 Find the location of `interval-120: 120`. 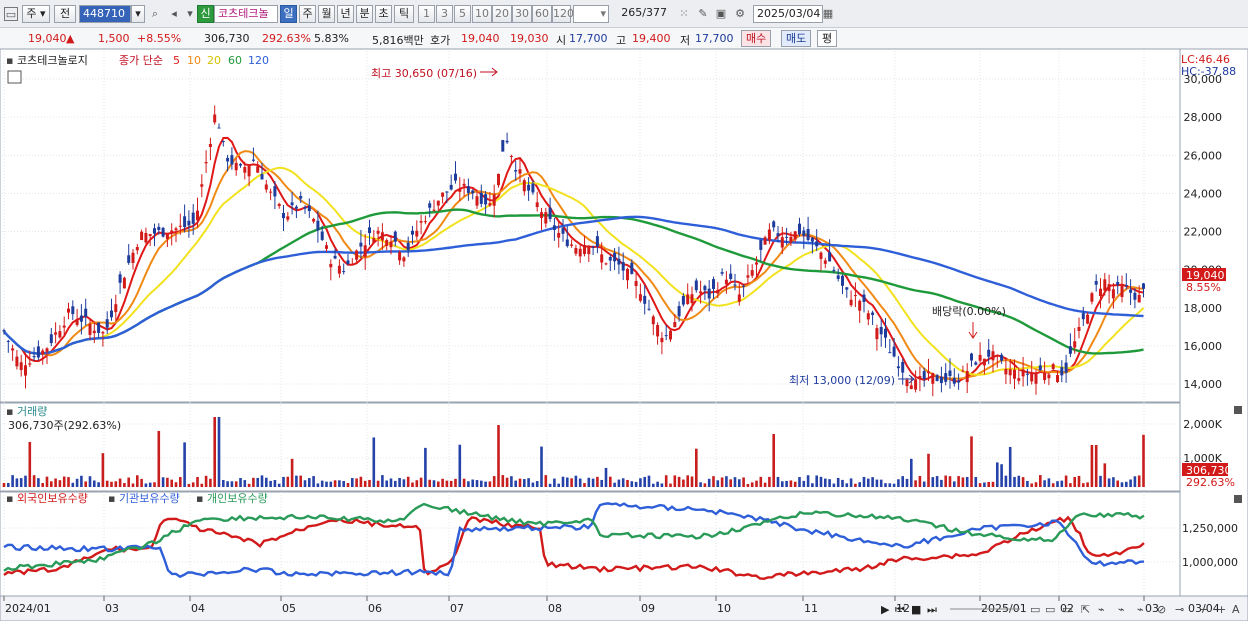

interval-120: 120 is located at coordinates (563, 14).